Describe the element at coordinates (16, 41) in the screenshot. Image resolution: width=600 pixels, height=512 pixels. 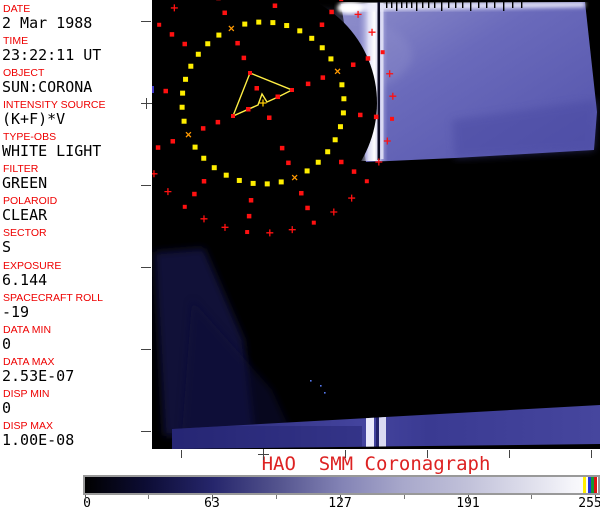
I see `field-label: TIME` at that location.